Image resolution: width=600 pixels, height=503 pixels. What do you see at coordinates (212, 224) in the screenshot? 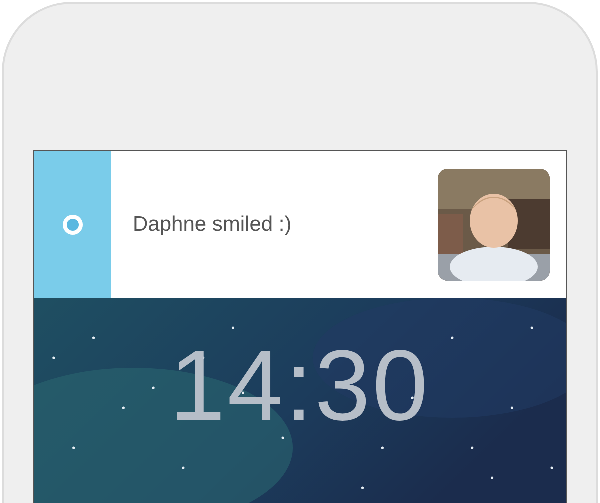
I see `notification-text: Daphne smiled :)` at bounding box center [212, 224].